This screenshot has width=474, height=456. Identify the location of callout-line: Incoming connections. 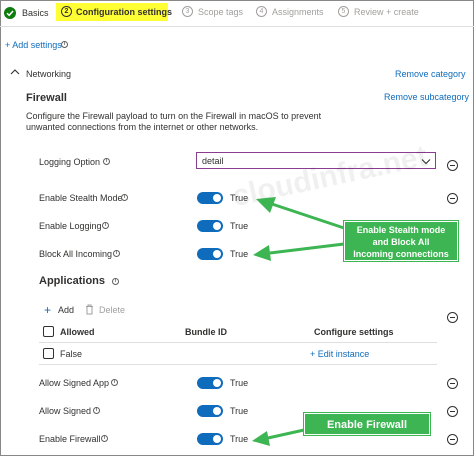
(401, 254).